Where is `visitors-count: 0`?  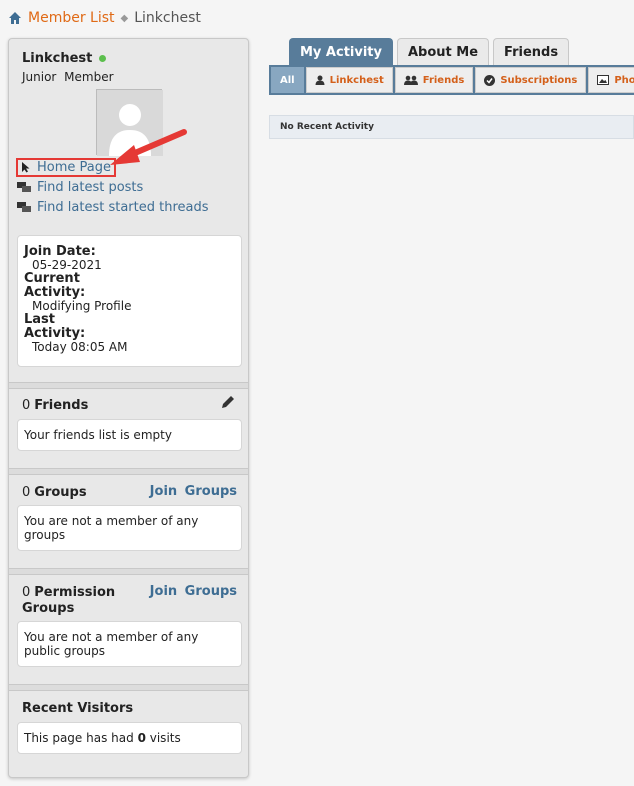
visitors-count: 0 is located at coordinates (141, 738).